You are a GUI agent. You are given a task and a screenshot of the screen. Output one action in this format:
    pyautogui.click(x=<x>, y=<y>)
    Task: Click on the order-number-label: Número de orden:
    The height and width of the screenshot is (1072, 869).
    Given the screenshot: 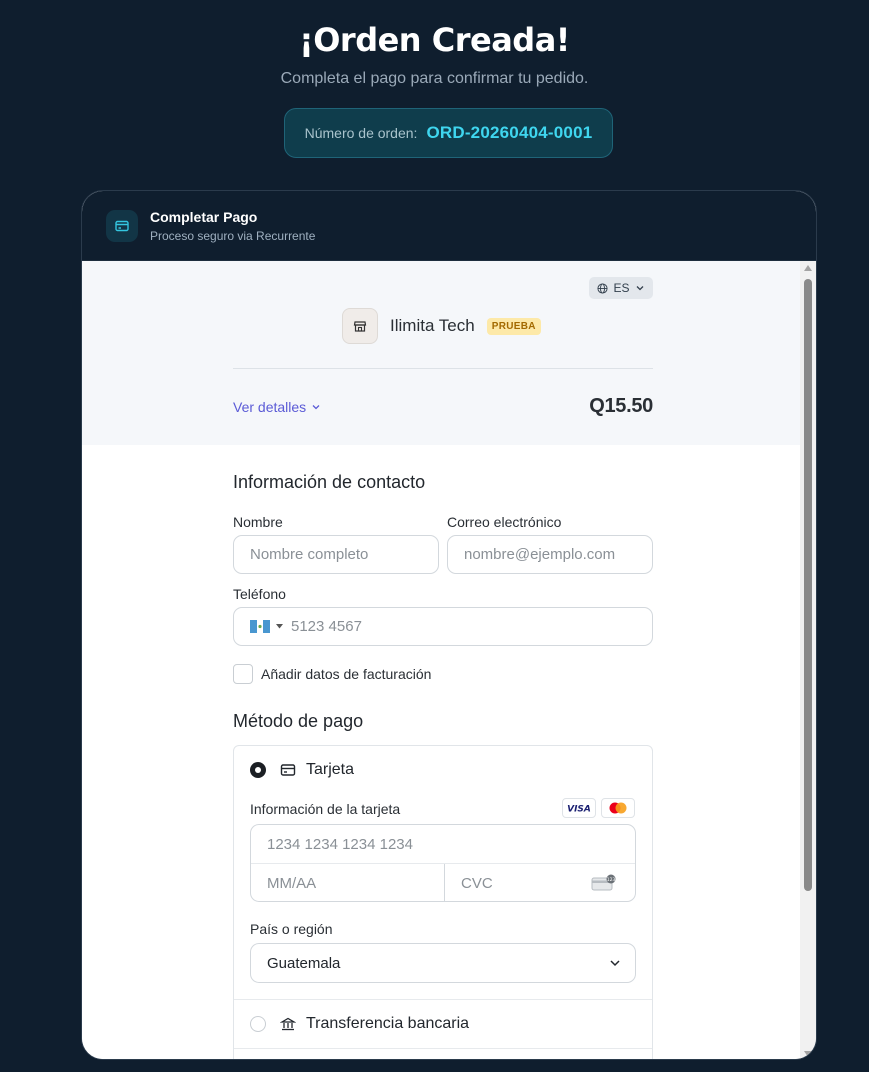 What is the action you would take?
    pyautogui.click(x=361, y=133)
    